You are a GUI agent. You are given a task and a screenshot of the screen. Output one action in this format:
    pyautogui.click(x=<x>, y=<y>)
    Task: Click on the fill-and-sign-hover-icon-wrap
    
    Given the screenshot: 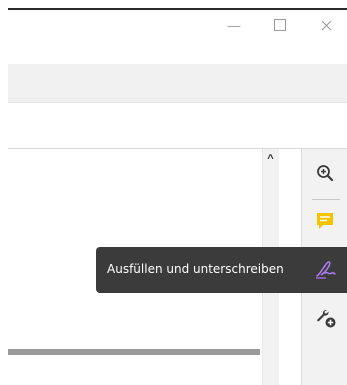 What is the action you would take?
    pyautogui.click(x=325, y=270)
    